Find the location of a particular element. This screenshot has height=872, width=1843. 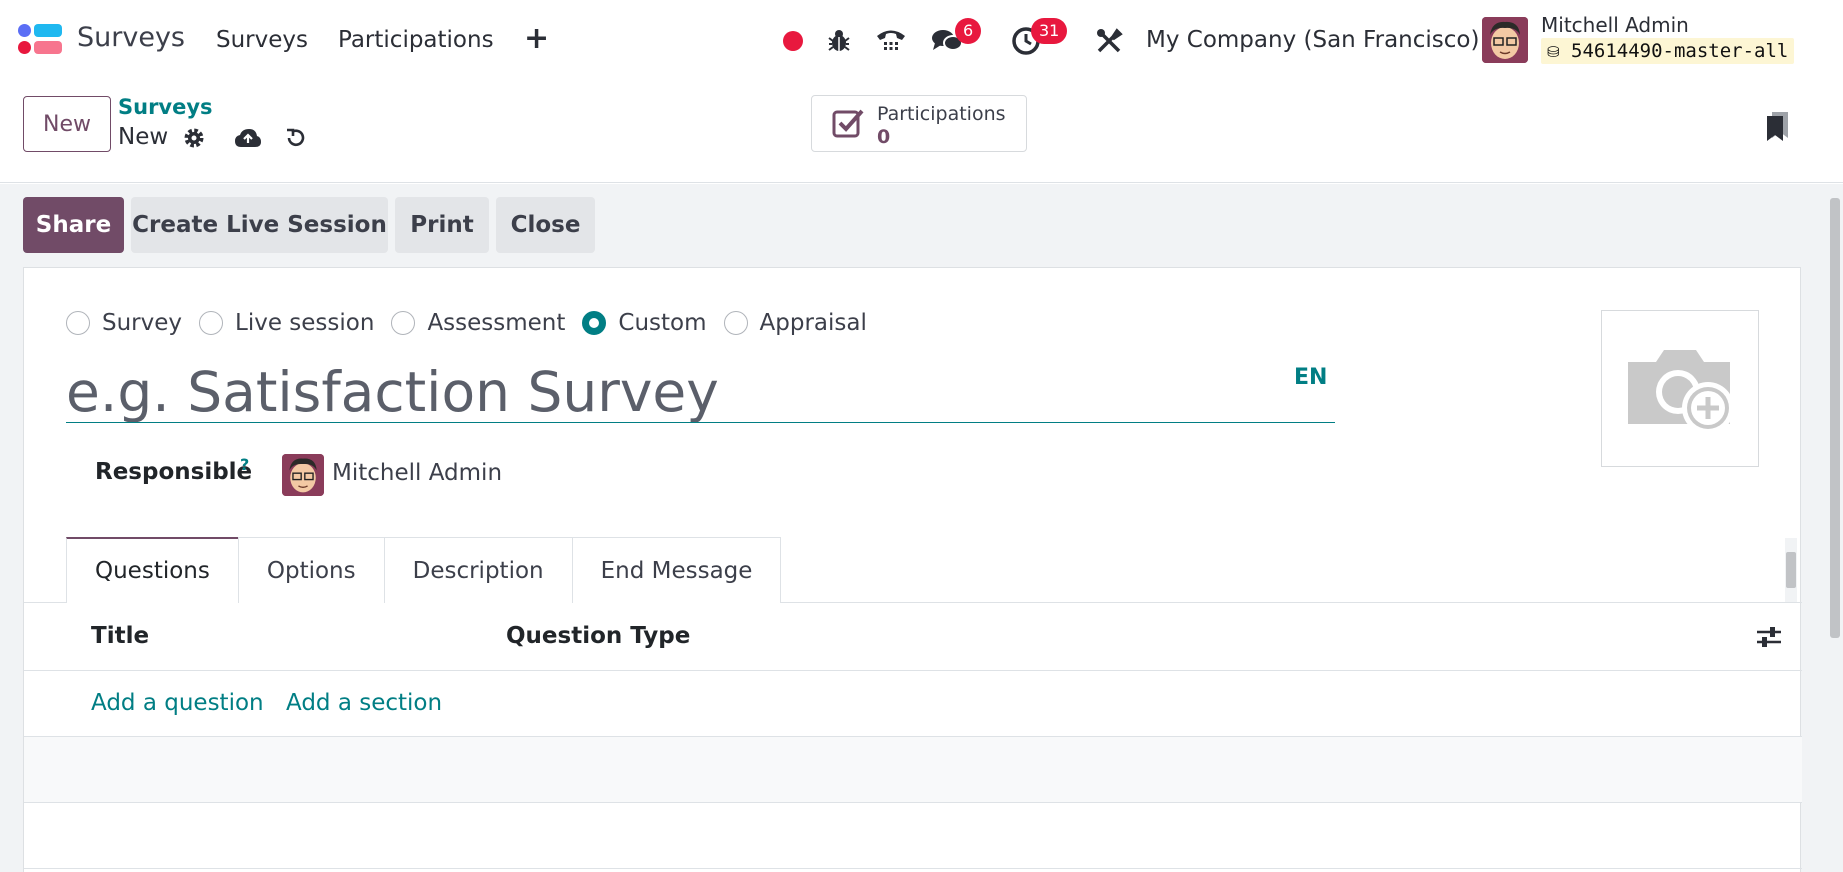

gear-icon is located at coordinates (194, 138).